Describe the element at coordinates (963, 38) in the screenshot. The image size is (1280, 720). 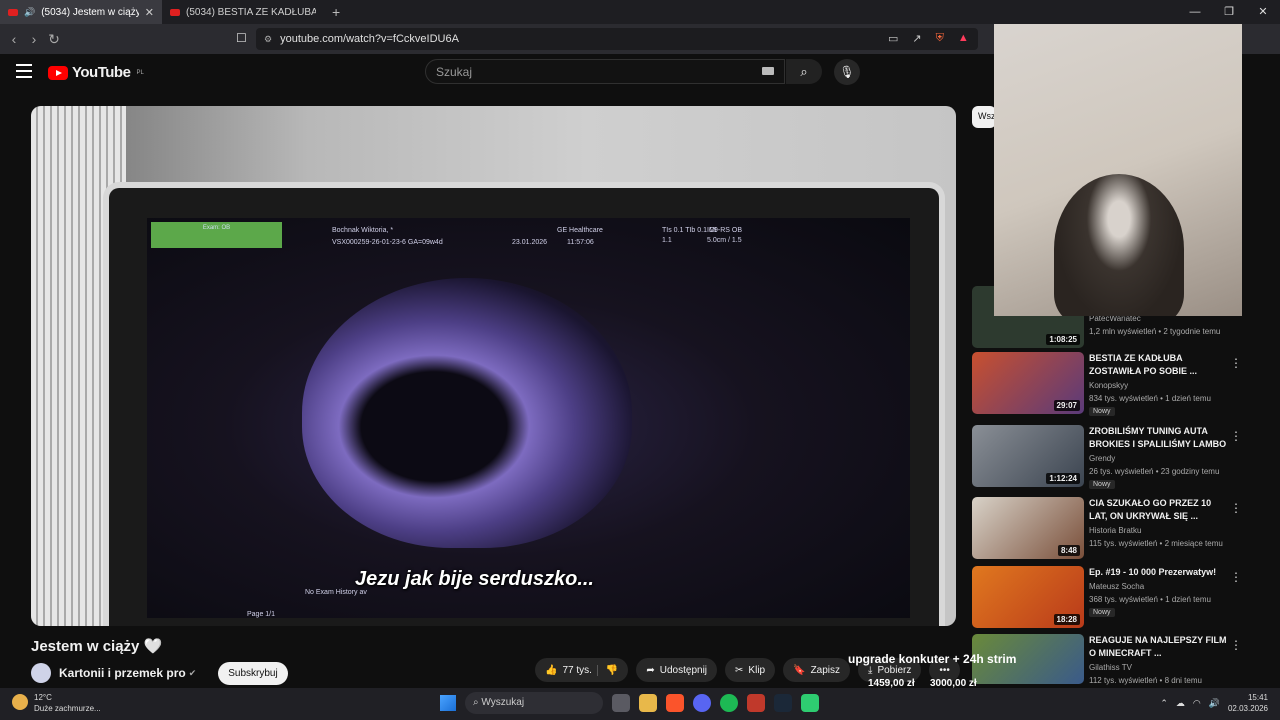
I see `rewards-icon: ▲` at that location.